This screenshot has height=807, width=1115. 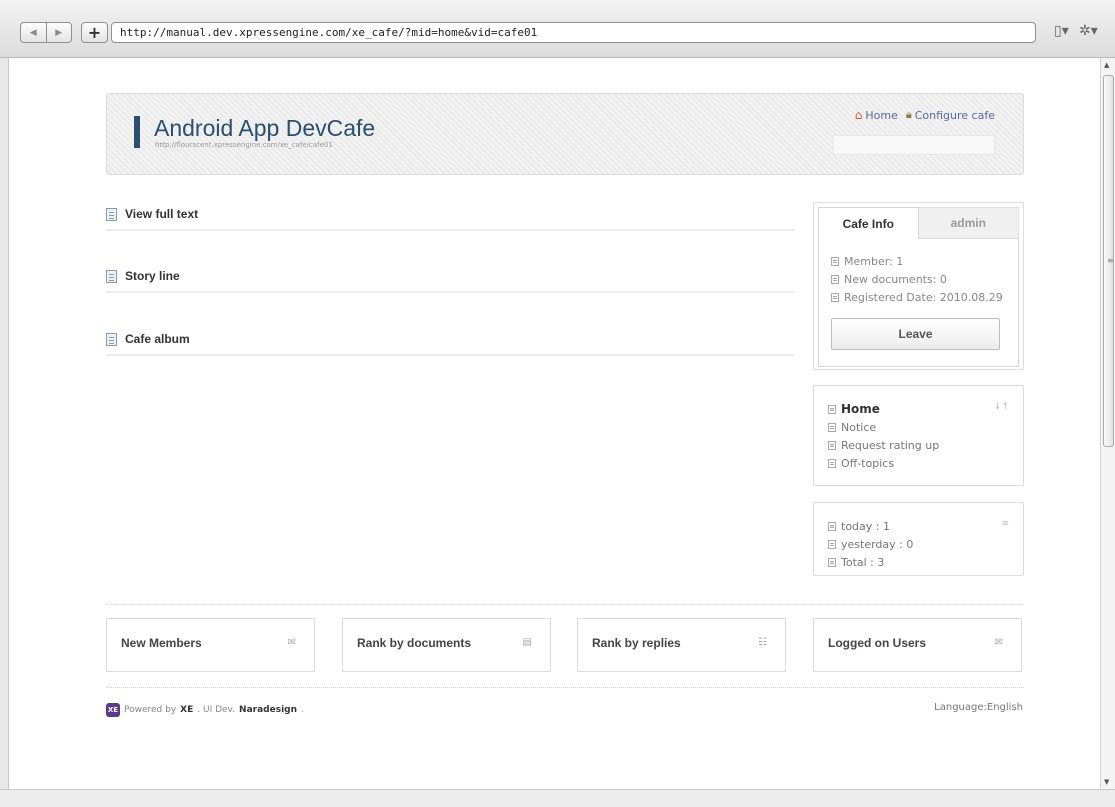 What do you see at coordinates (113, 710) in the screenshot?
I see `xe-logo: XE` at bounding box center [113, 710].